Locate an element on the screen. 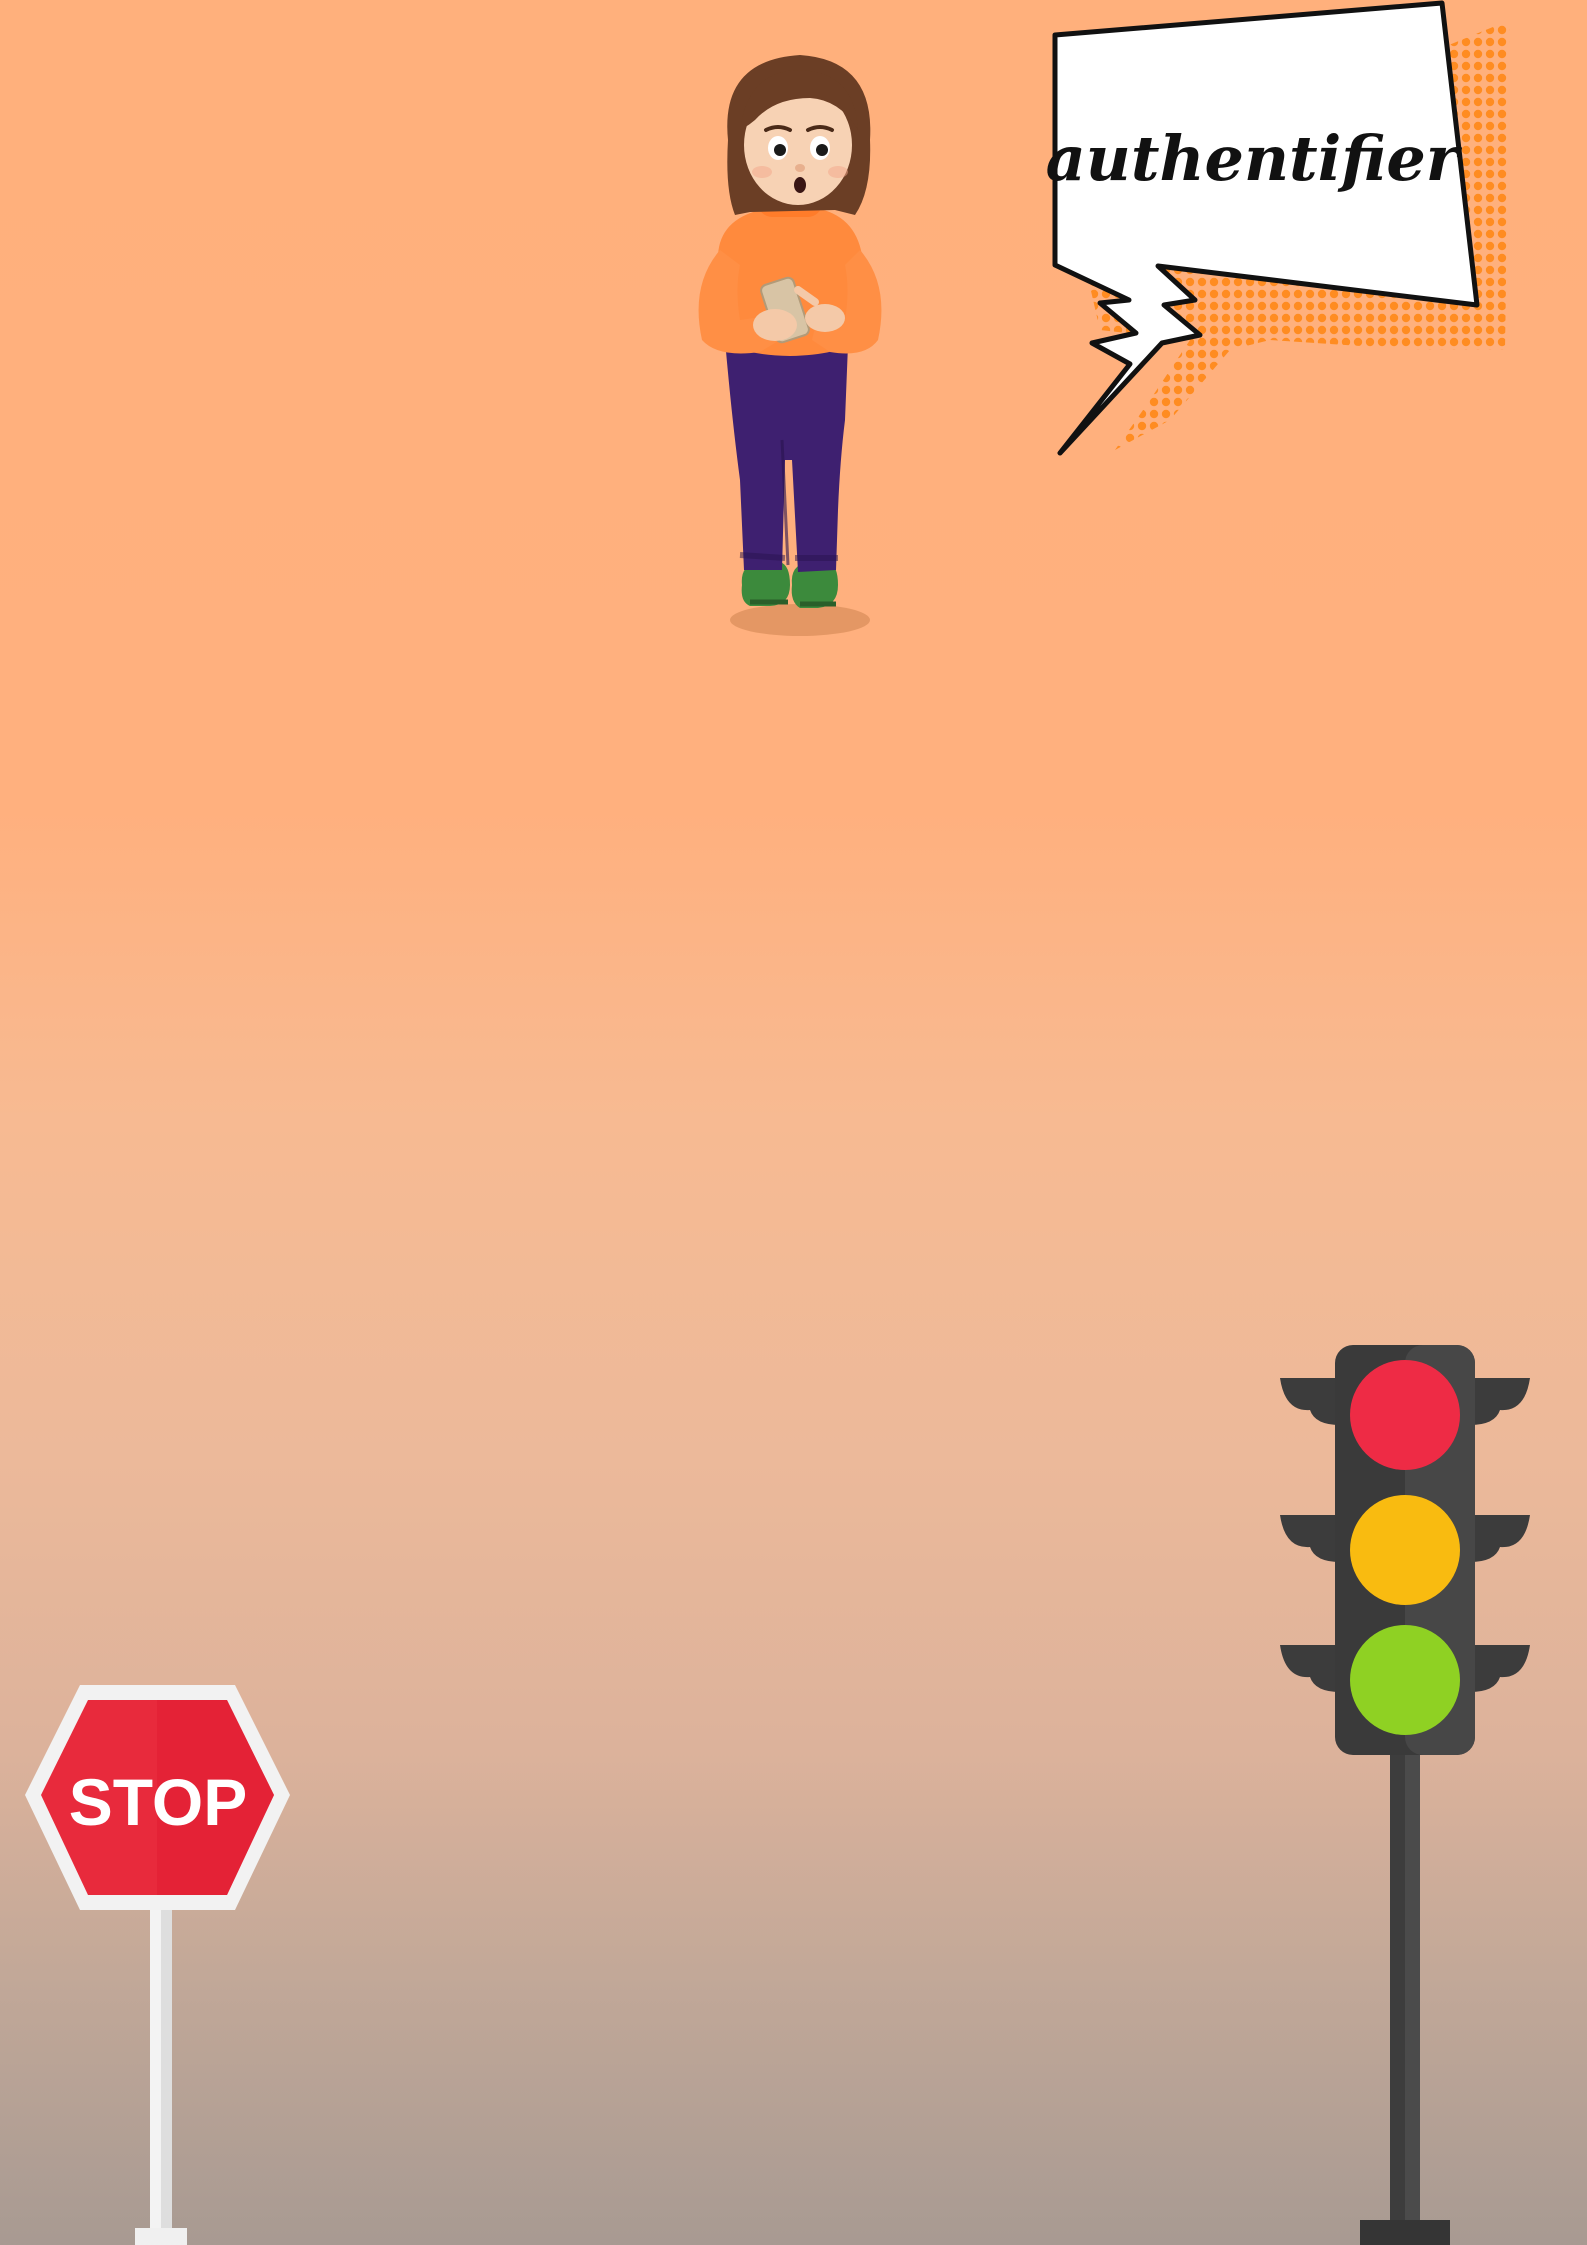 This screenshot has height=2245, width=1587. head is located at coordinates (799, 135).